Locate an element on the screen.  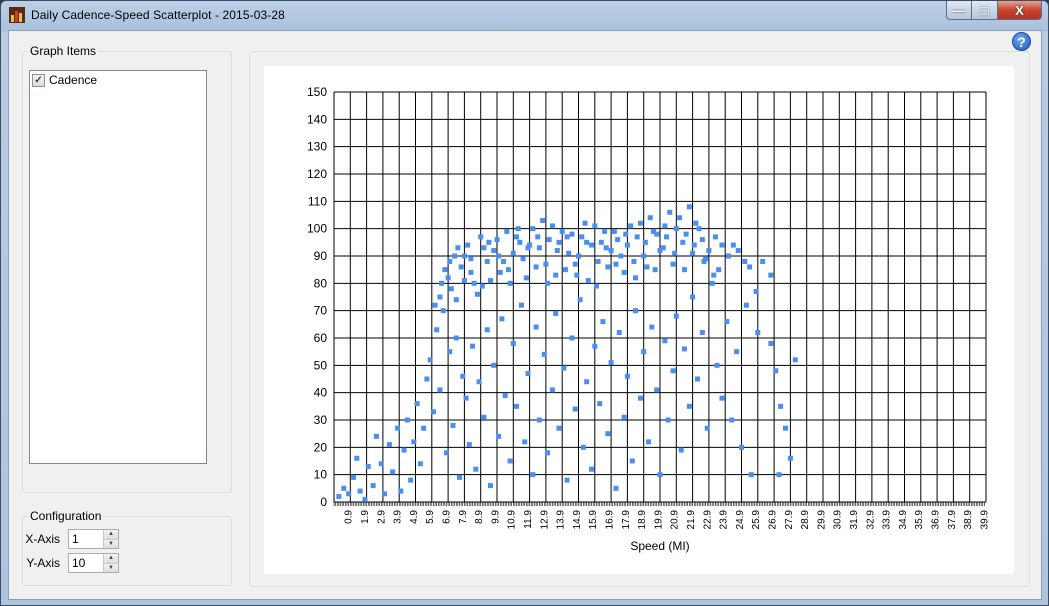
y-axis-up-icon: ▲ is located at coordinates (110, 559).